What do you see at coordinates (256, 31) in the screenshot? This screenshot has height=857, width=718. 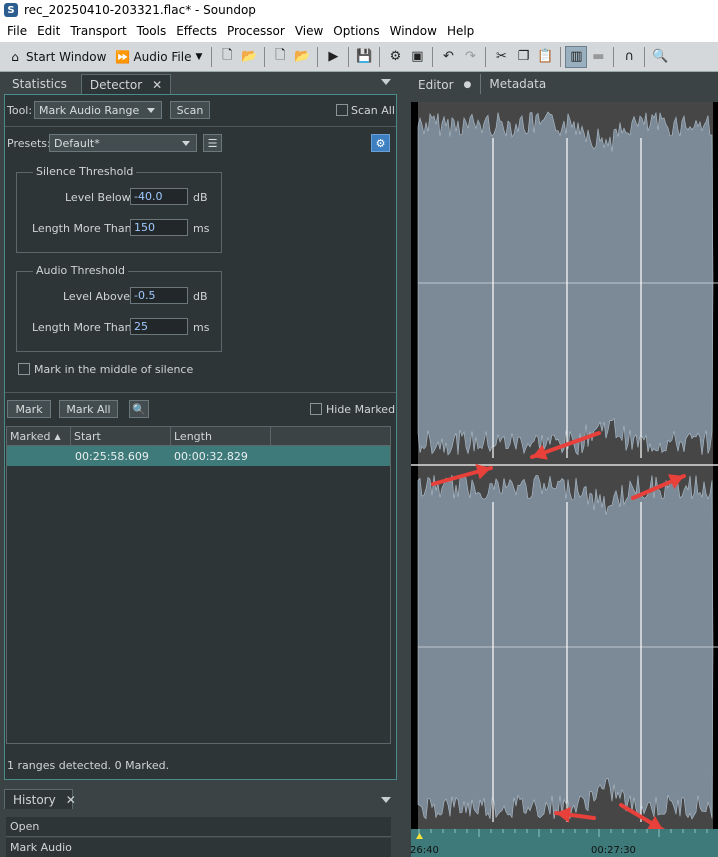 I see `menu-processor: Processor` at bounding box center [256, 31].